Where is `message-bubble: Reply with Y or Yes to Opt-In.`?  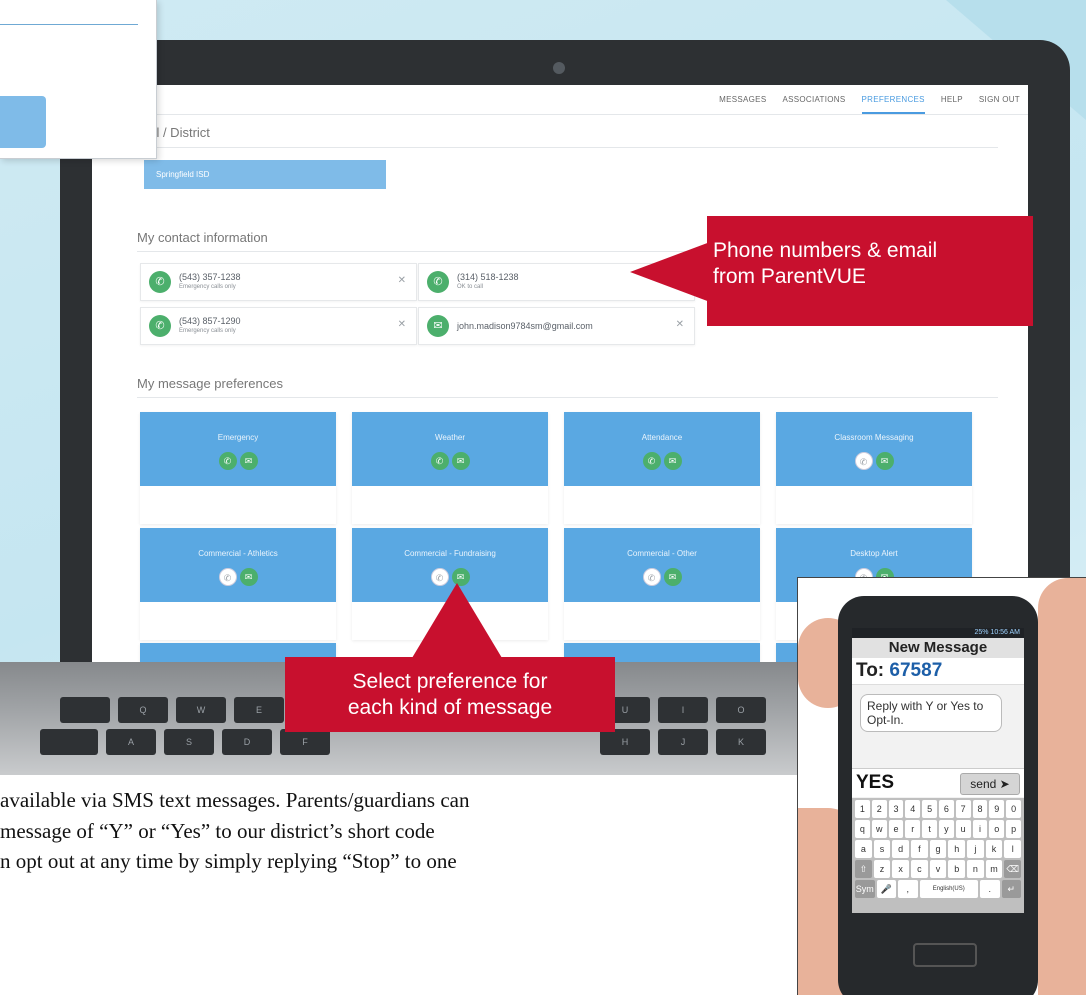 message-bubble: Reply with Y or Yes to Opt-In. is located at coordinates (931, 713).